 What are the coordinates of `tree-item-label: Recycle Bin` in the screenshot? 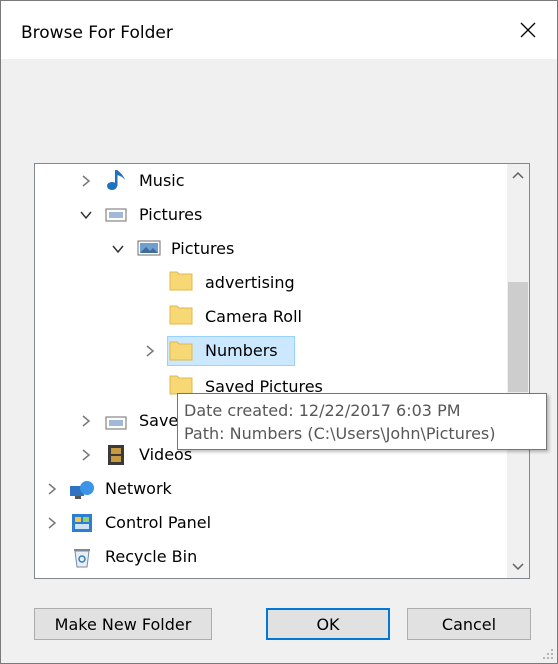 It's located at (151, 556).